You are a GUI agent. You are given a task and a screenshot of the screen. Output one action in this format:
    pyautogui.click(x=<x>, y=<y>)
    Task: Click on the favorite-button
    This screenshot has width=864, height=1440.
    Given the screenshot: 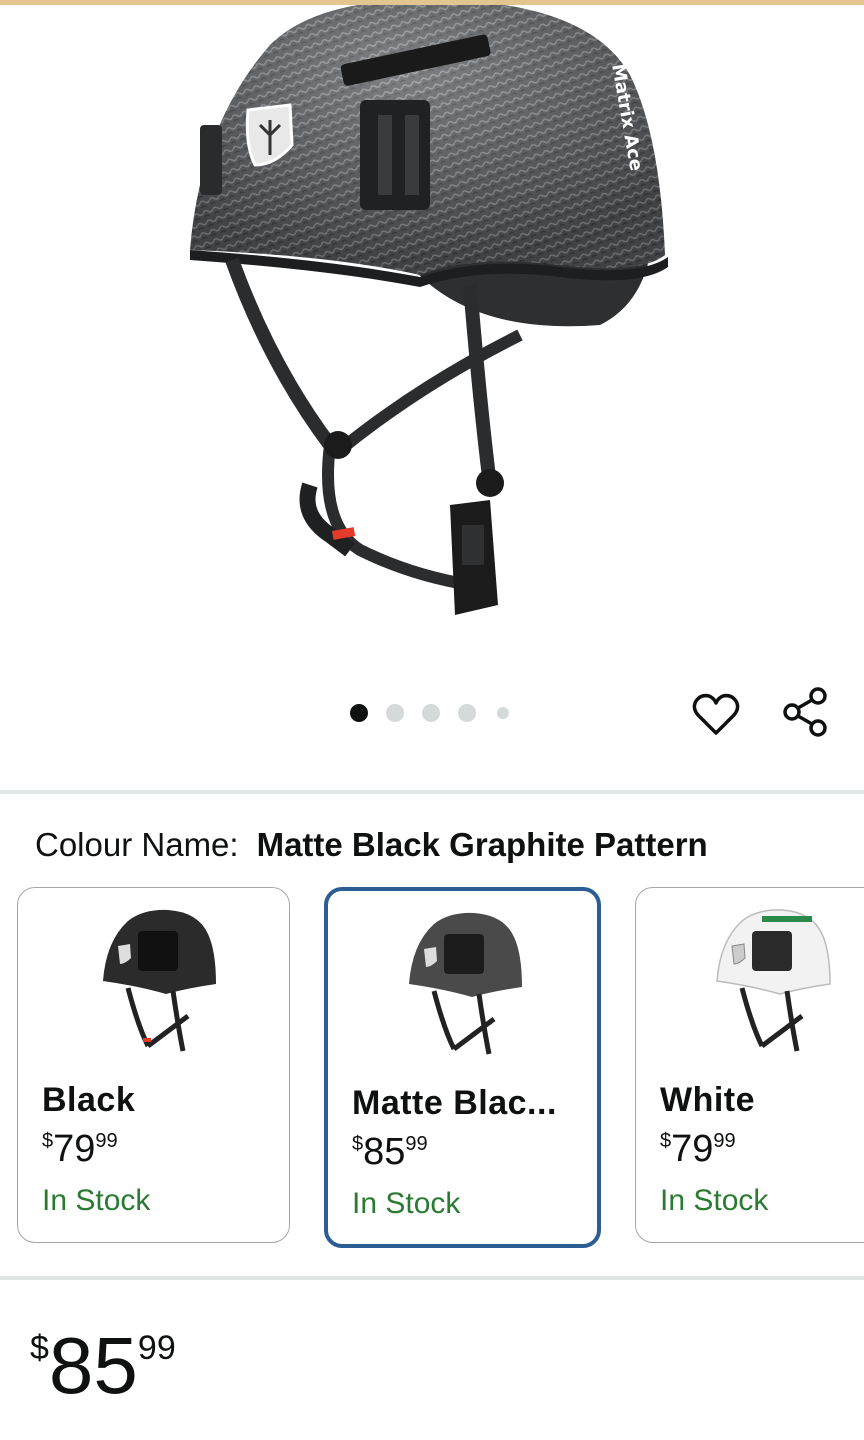 What is the action you would take?
    pyautogui.click(x=716, y=714)
    